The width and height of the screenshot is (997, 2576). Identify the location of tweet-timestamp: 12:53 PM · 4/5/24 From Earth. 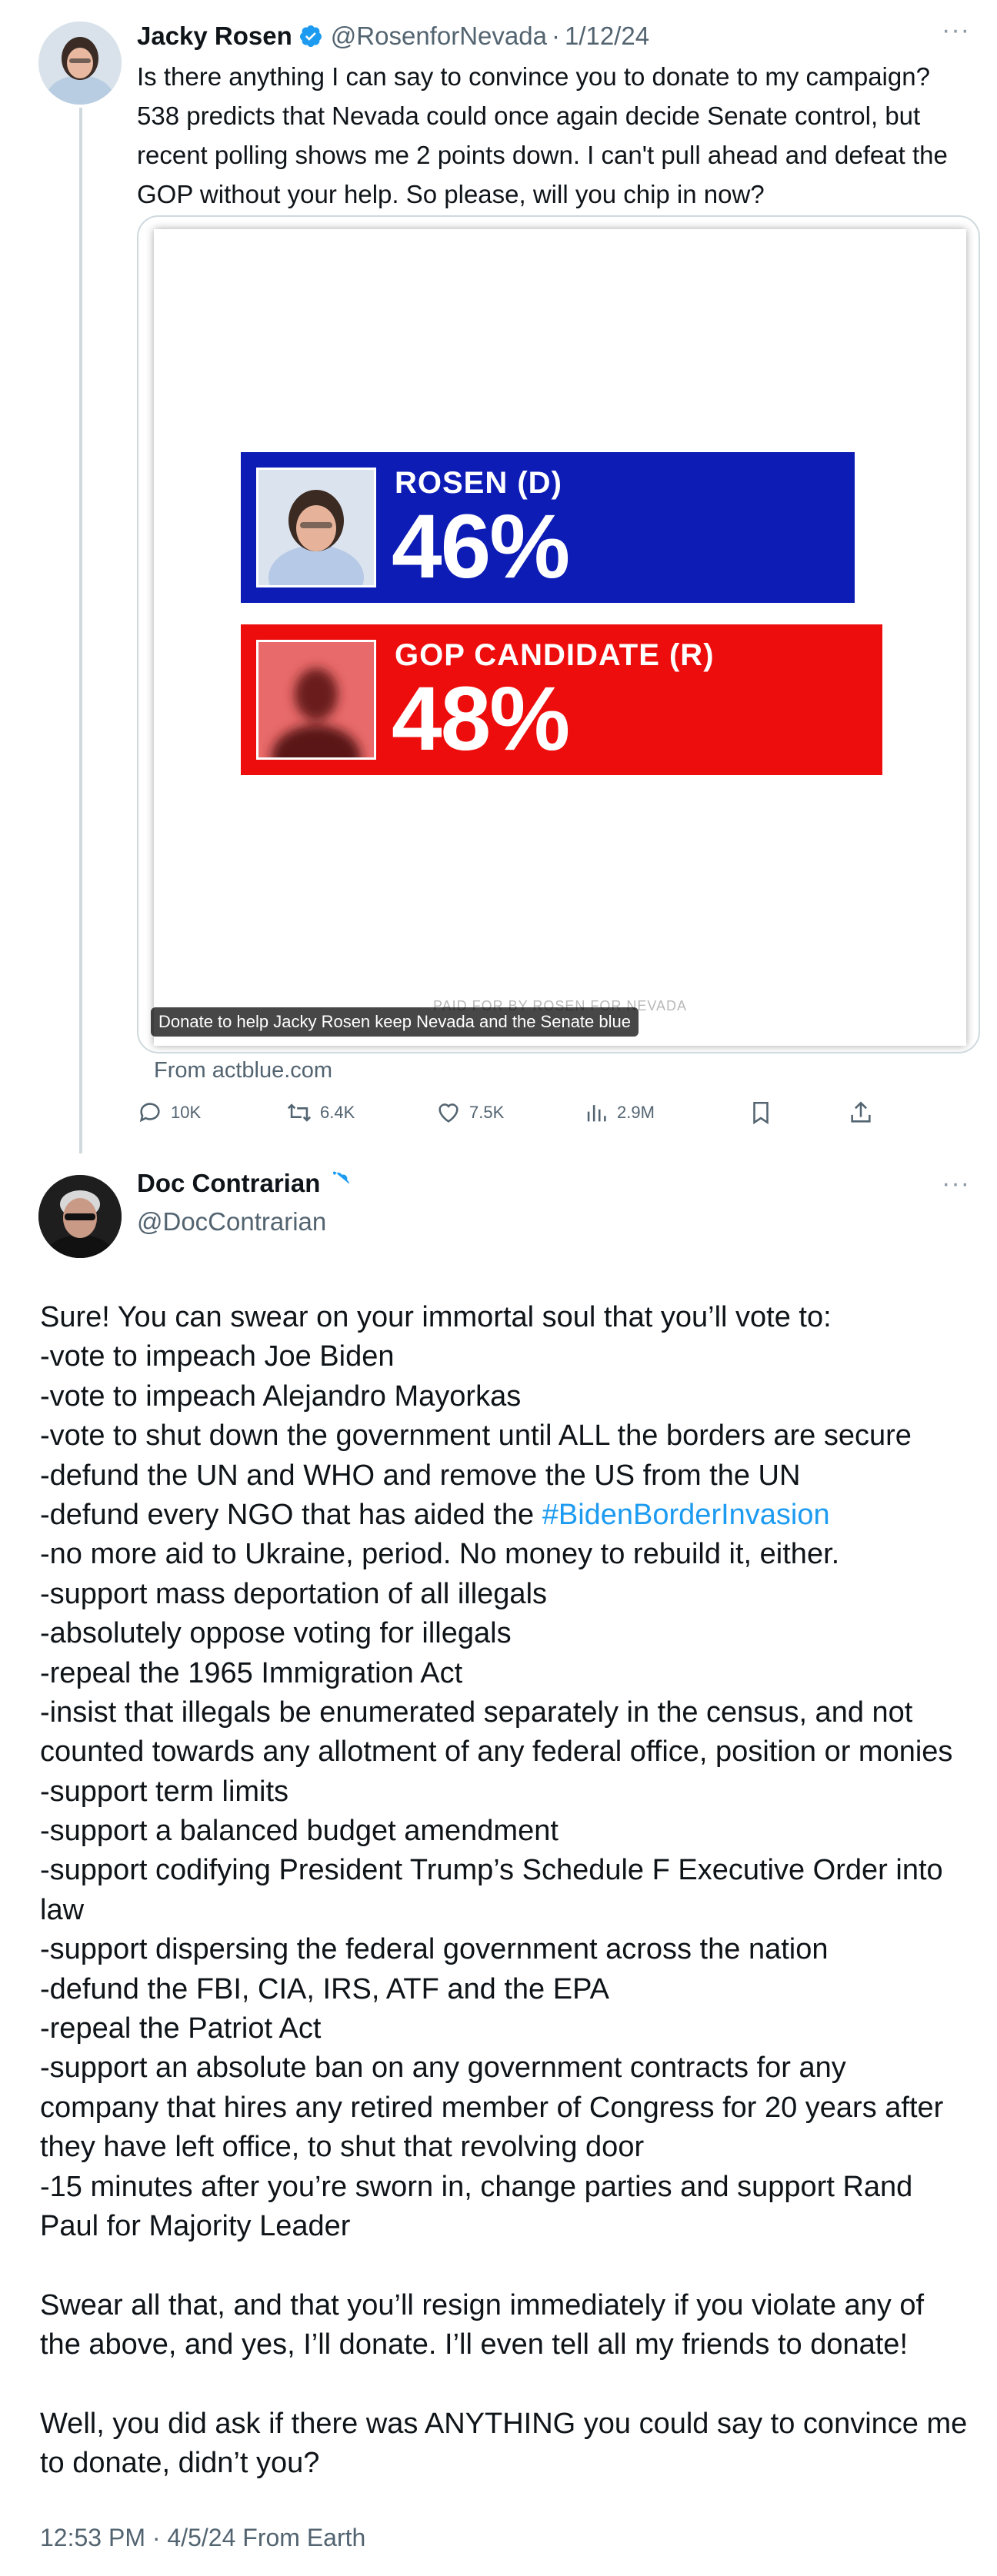
(202, 2538).